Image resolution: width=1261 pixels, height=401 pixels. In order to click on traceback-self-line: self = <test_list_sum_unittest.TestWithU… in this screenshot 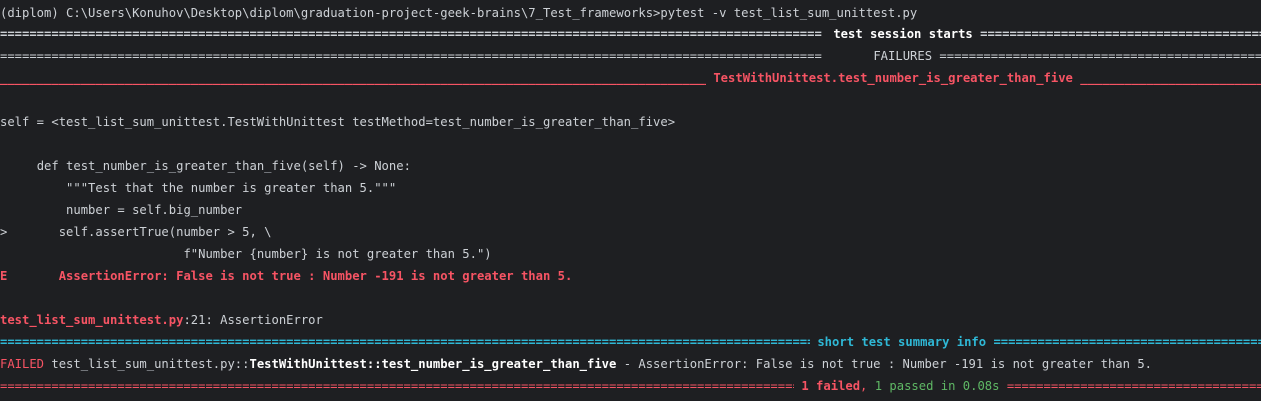, I will do `click(338, 122)`.